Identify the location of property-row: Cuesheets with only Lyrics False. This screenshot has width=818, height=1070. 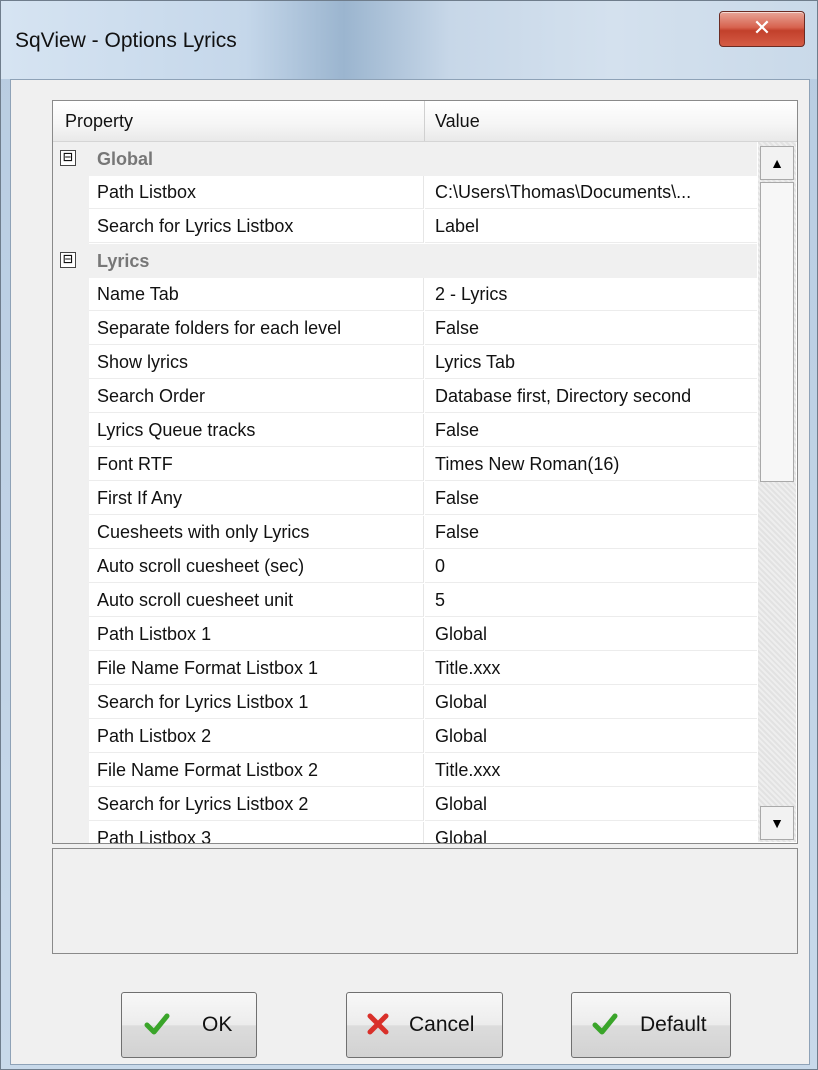
(405, 533).